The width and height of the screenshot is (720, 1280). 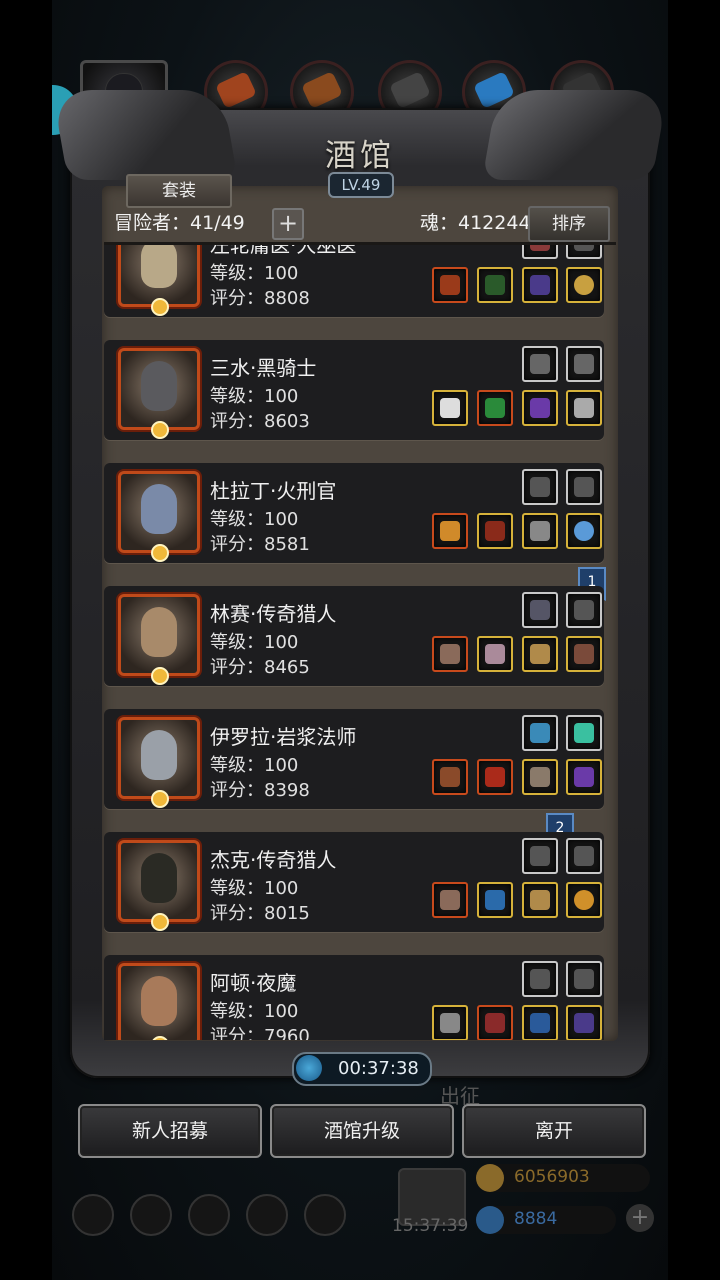 What do you see at coordinates (450, 531) in the screenshot?
I see `axe-item-icon` at bounding box center [450, 531].